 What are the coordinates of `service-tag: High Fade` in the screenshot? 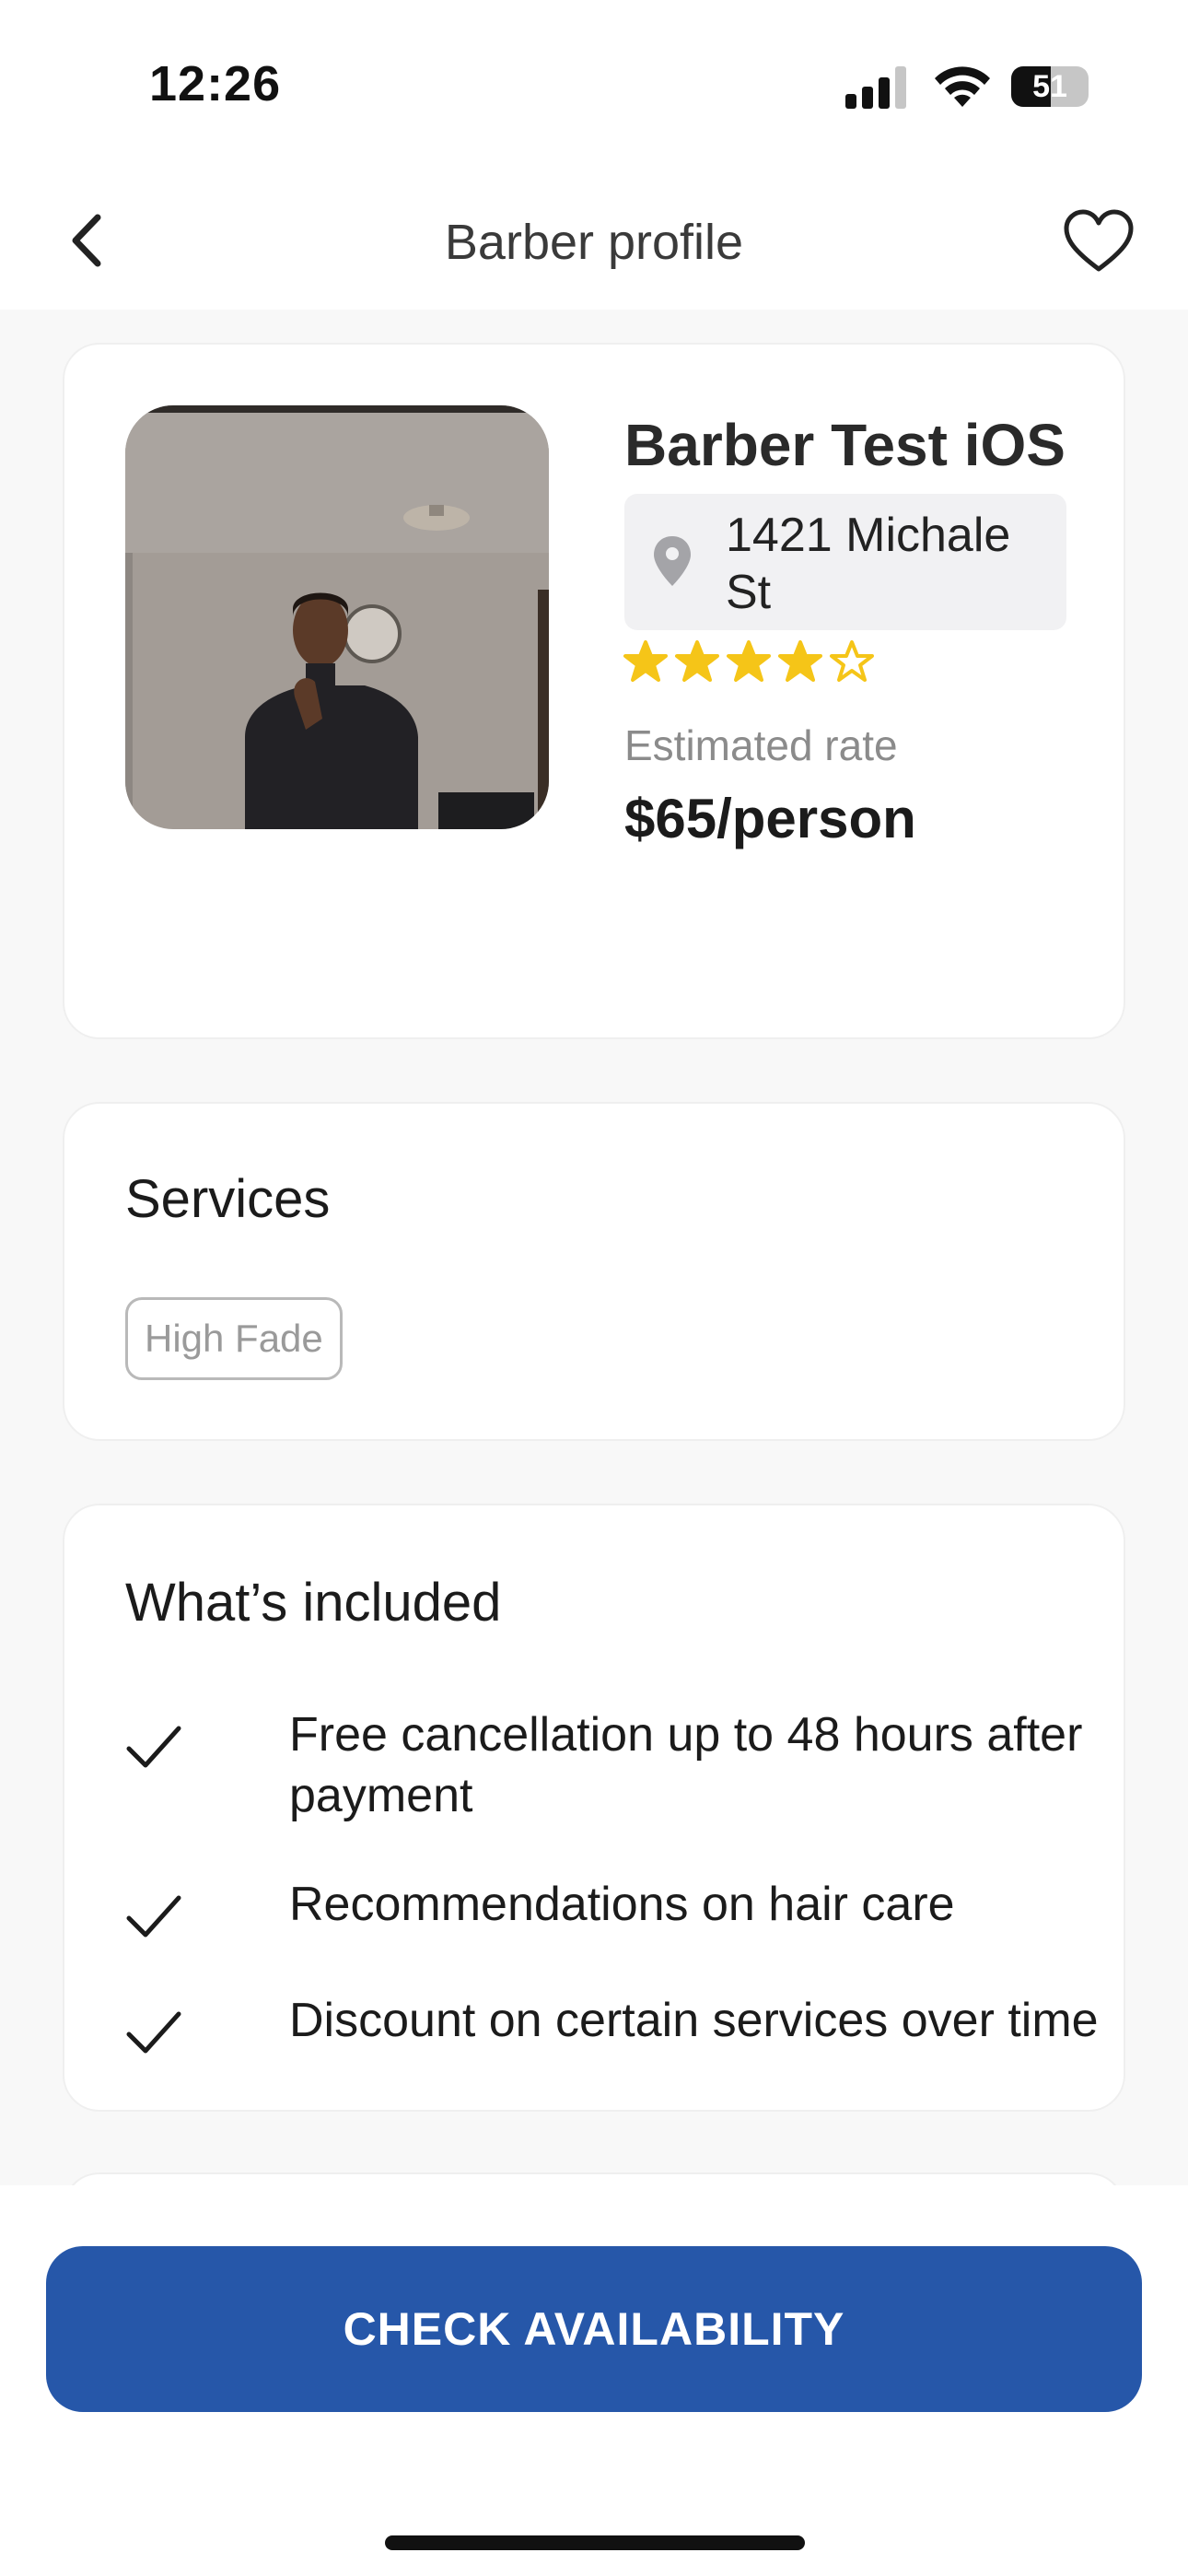 It's located at (234, 1338).